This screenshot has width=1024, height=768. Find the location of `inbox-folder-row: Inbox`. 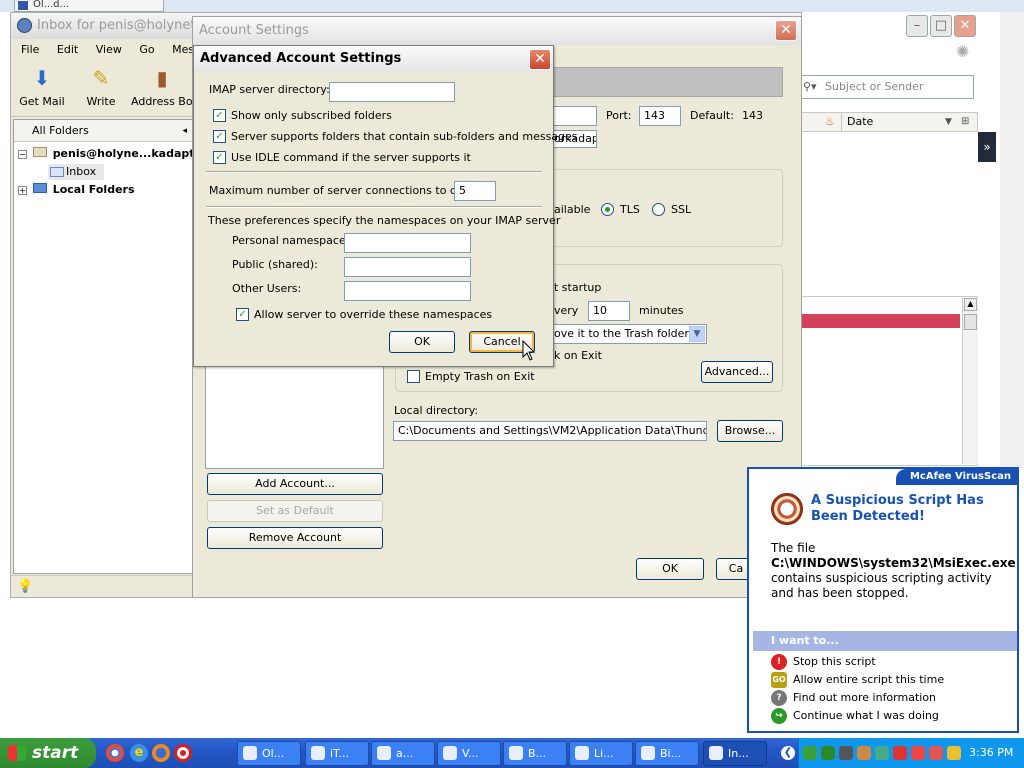

inbox-folder-row: Inbox is located at coordinates (76, 172).